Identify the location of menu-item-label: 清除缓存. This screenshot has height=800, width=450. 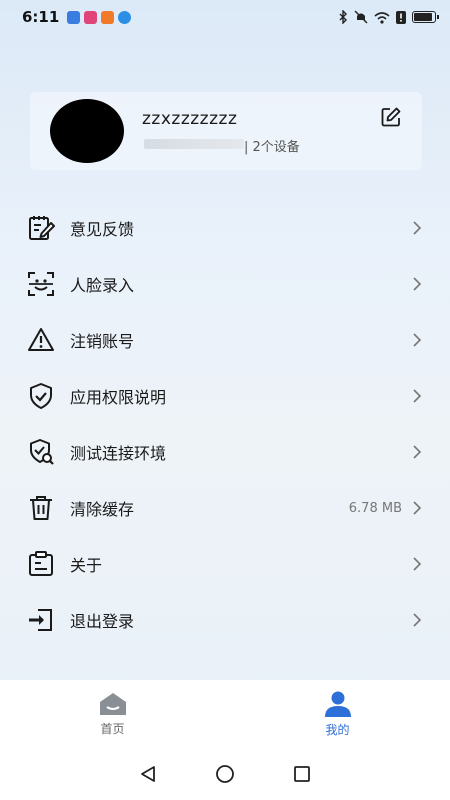
(102, 509).